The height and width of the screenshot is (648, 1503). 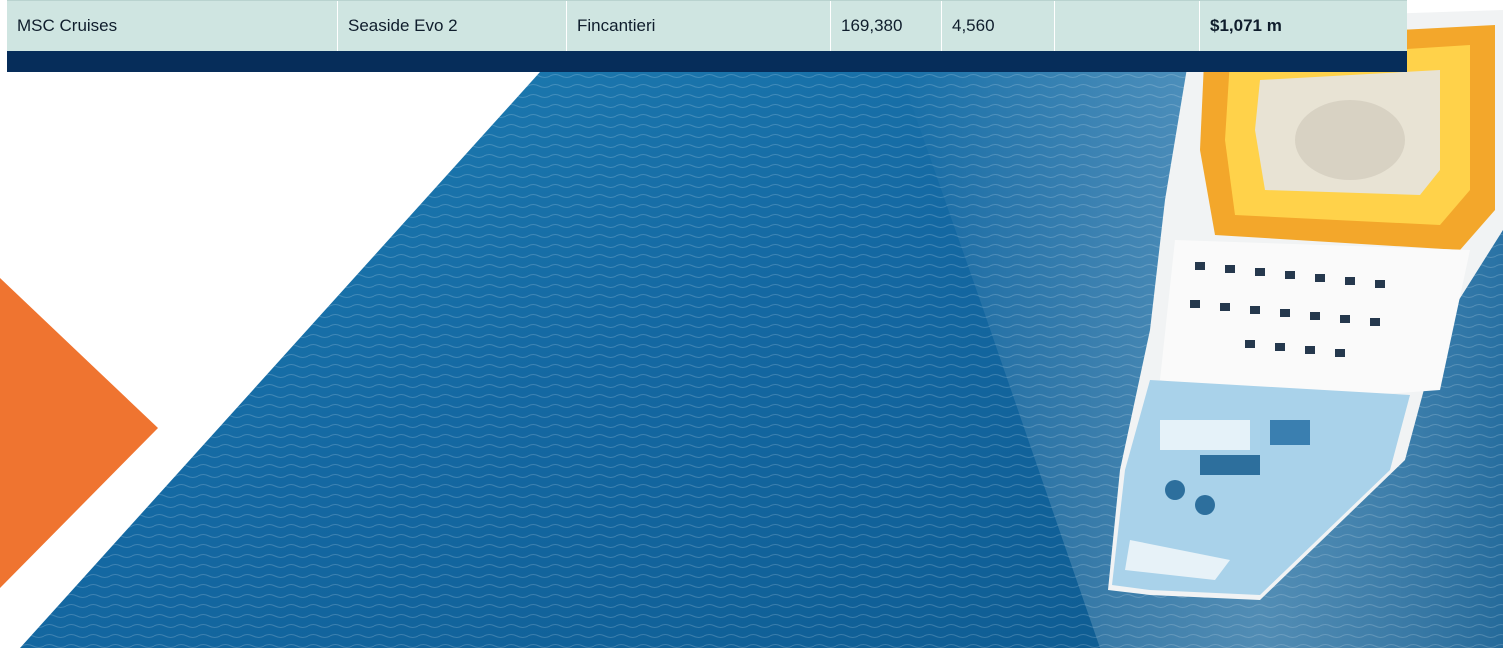 I want to click on capacity-cell: 4,560, so click(x=998, y=26).